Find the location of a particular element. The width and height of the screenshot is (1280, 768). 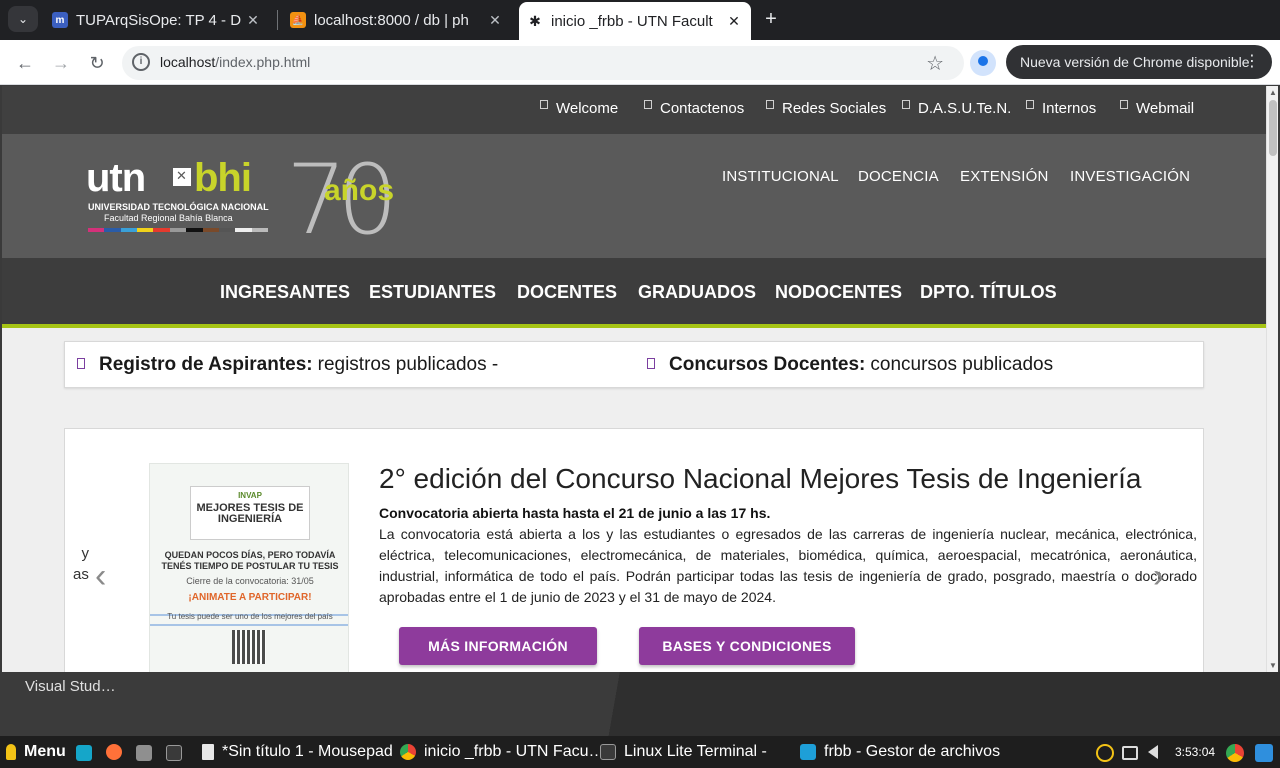

taskbar-item-label: frbb - Gestor de archivos is located at coordinates (912, 751).